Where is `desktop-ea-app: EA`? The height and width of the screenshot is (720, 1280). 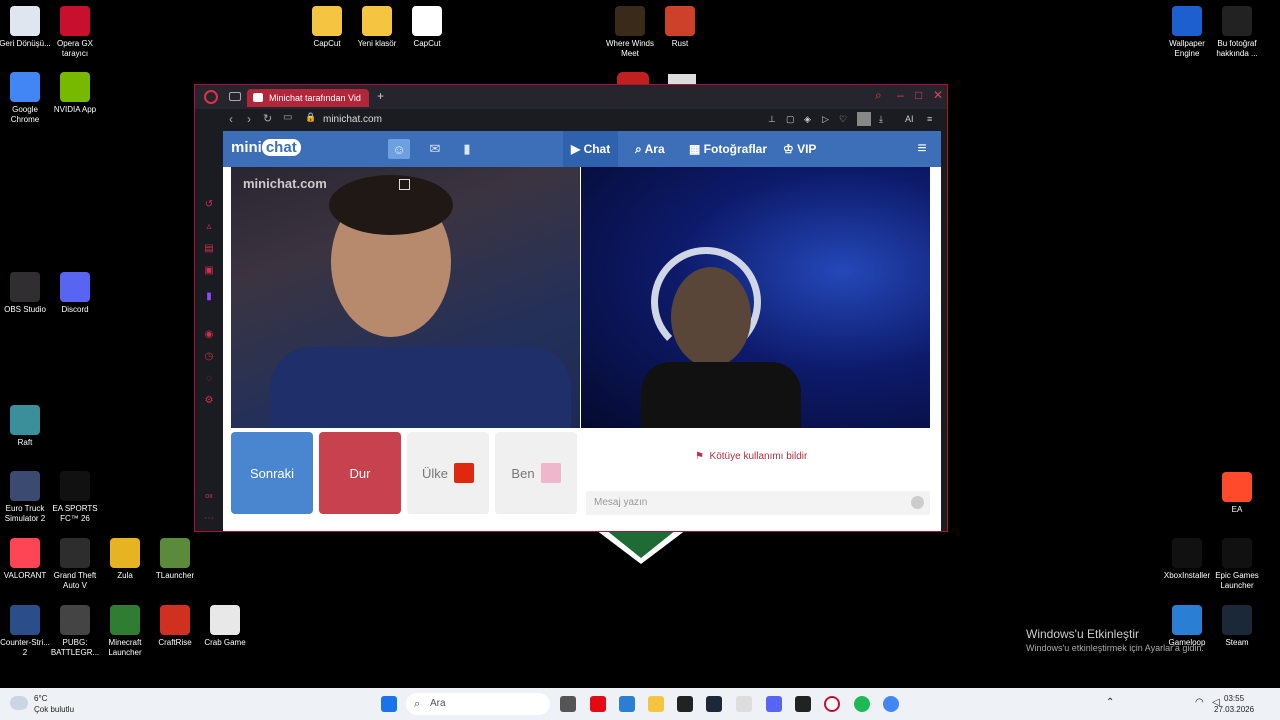 desktop-ea-app: EA is located at coordinates (1237, 493).